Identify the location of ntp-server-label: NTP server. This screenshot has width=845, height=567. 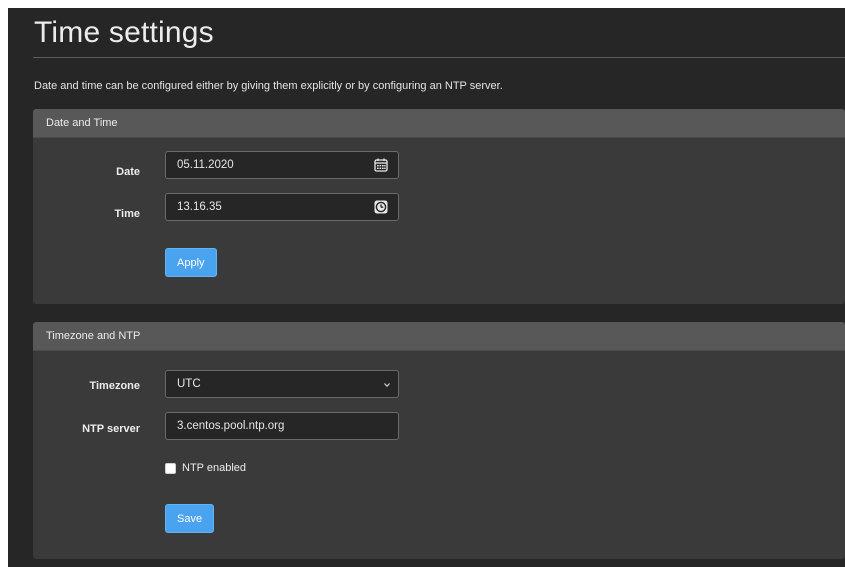
(111, 429).